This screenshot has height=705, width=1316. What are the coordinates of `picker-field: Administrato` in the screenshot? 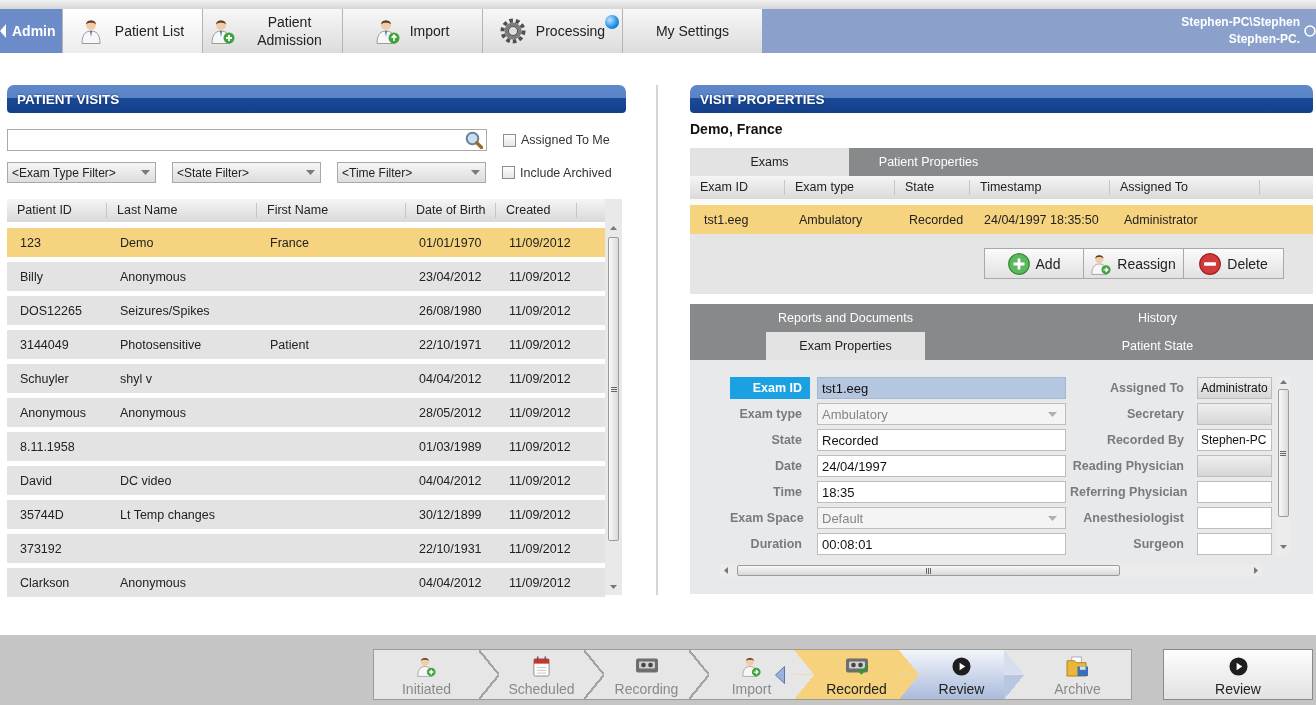 It's located at (1234, 388).